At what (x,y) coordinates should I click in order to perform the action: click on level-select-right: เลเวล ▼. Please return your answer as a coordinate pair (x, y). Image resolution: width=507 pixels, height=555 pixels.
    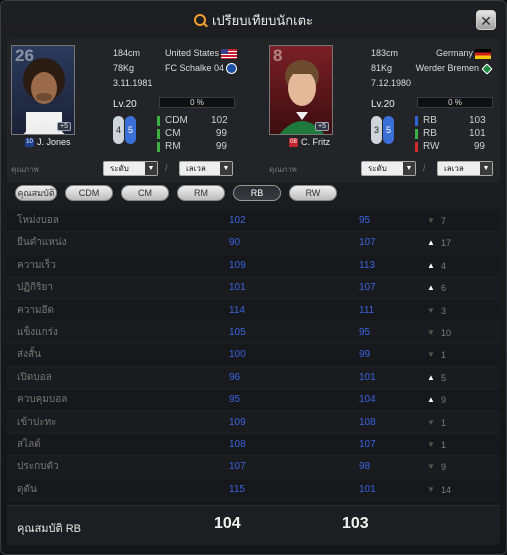
    Looking at the image, I should click on (465, 168).